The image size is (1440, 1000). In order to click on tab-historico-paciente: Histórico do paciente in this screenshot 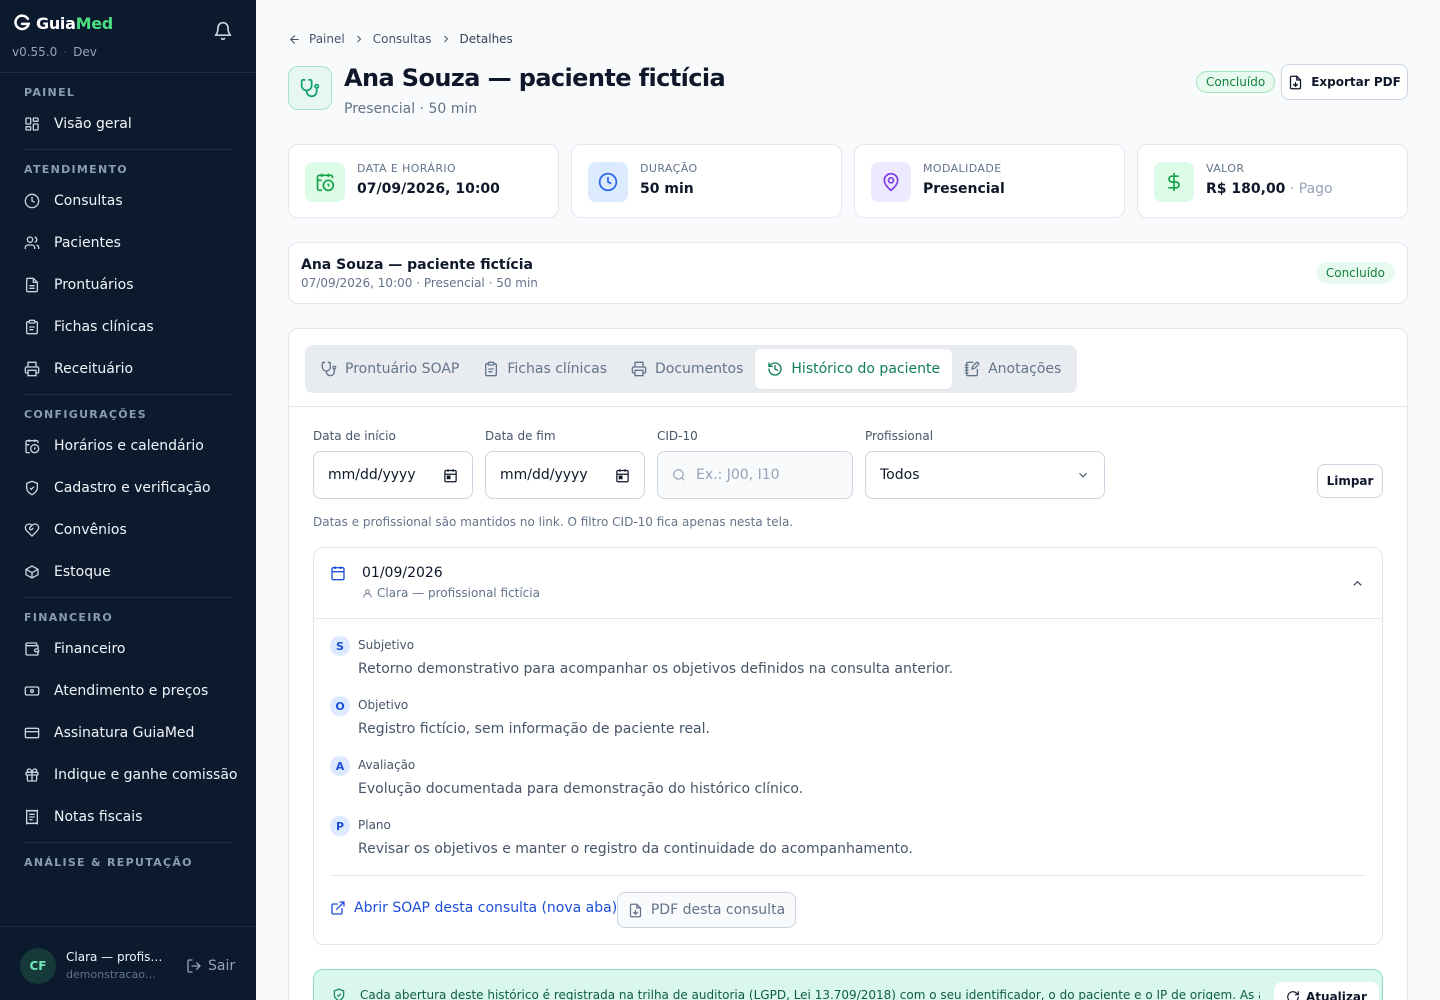, I will do `click(854, 369)`.